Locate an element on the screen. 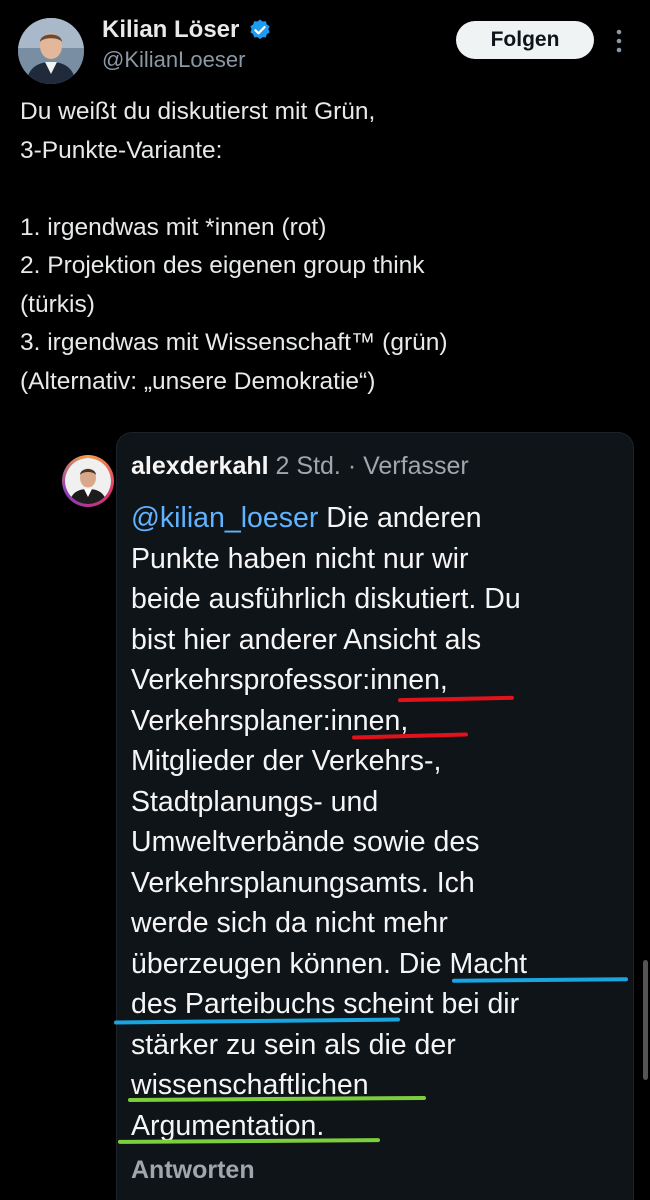 Image resolution: width=650 pixels, height=1200 pixels. author-avatar is located at coordinates (51, 51).